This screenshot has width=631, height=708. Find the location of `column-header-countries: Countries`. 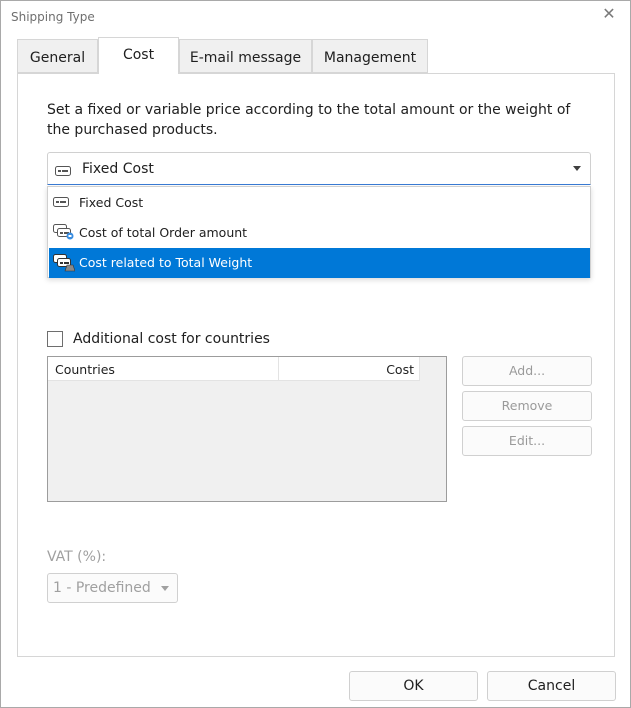

column-header-countries: Countries is located at coordinates (85, 369).